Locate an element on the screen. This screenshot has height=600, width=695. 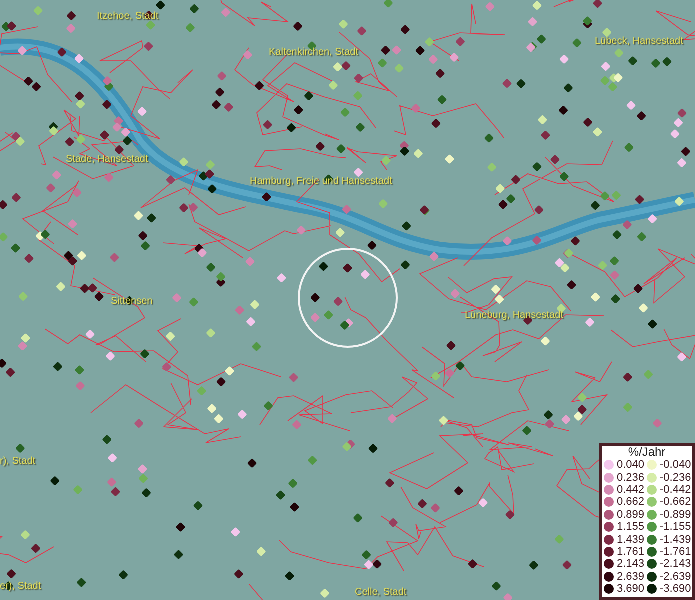
legend-label: 2.143 is located at coordinates (631, 564).